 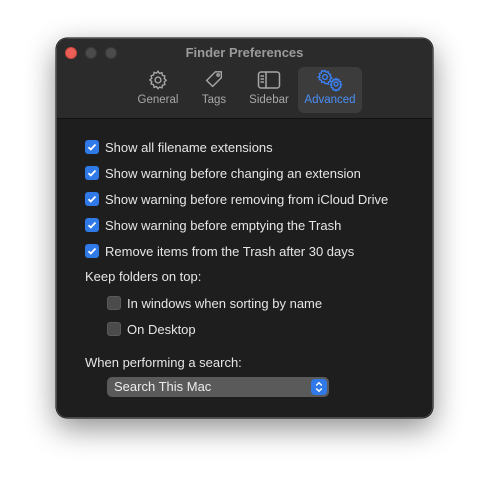 I want to click on tab-label: Advanced, so click(x=330, y=100).